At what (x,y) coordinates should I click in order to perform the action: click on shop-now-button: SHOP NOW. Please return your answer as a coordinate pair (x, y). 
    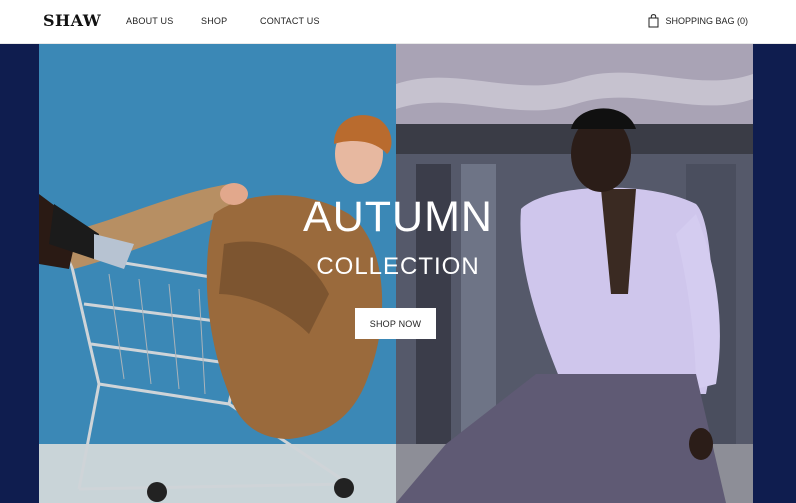
    Looking at the image, I should click on (395, 323).